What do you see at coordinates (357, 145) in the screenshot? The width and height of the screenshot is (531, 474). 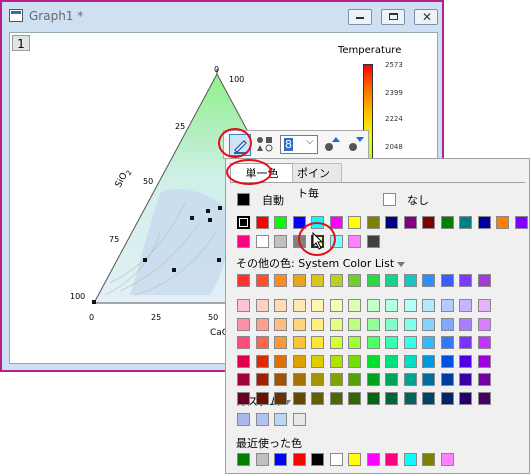 I see `decrease-size-button` at bounding box center [357, 145].